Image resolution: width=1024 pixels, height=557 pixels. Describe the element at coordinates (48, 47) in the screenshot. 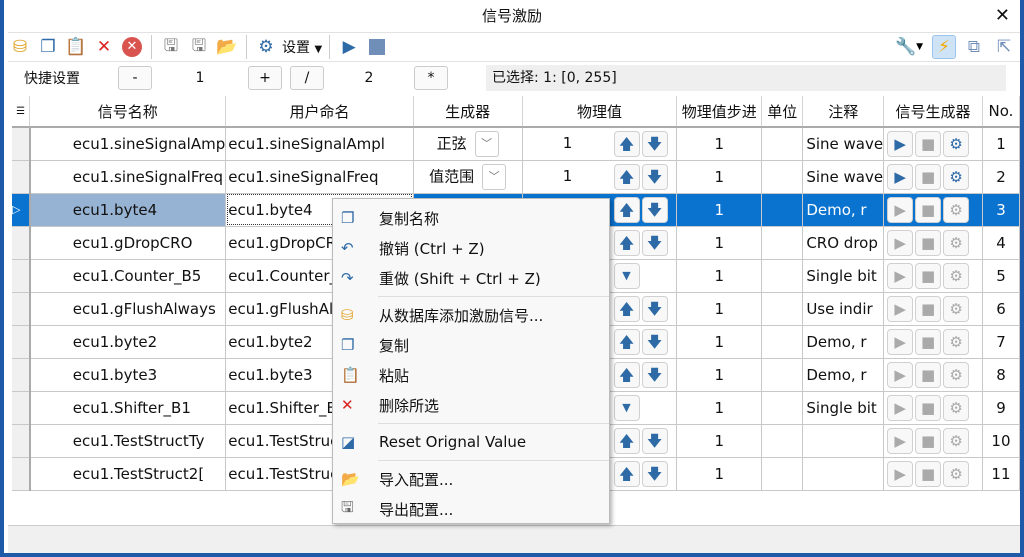

I see `copy-icon: ❐` at that location.